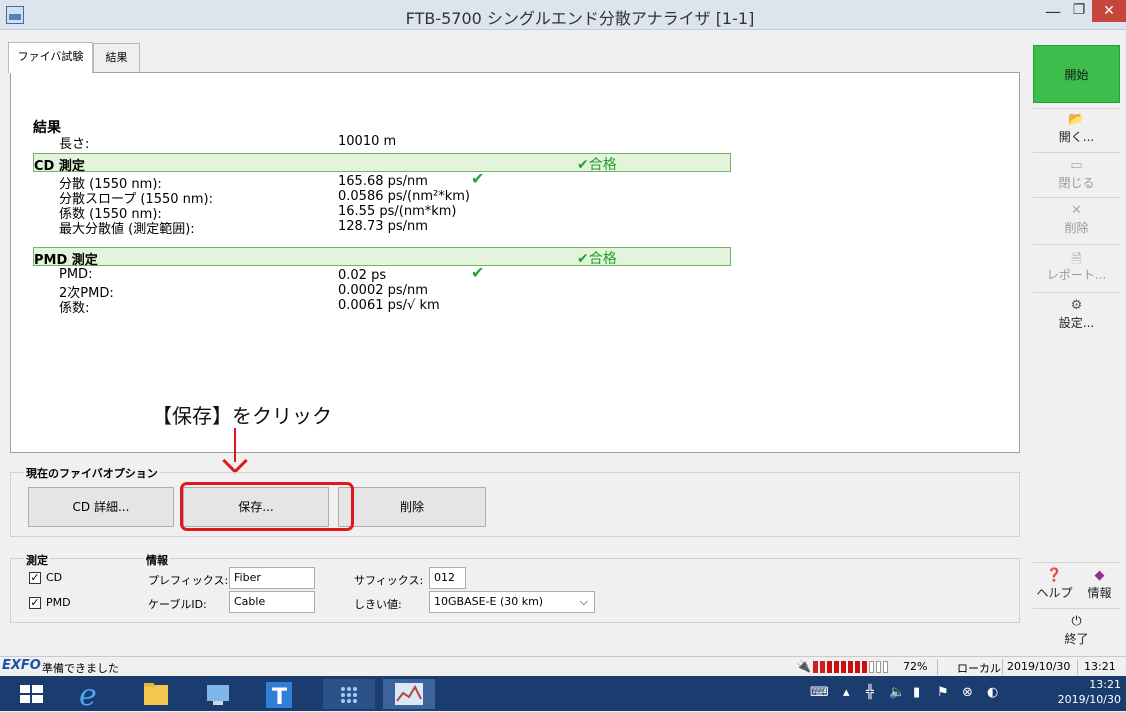 The width and height of the screenshot is (1126, 712). Describe the element at coordinates (1109, 11) in the screenshot. I see `close-window-button: ✕` at that location.